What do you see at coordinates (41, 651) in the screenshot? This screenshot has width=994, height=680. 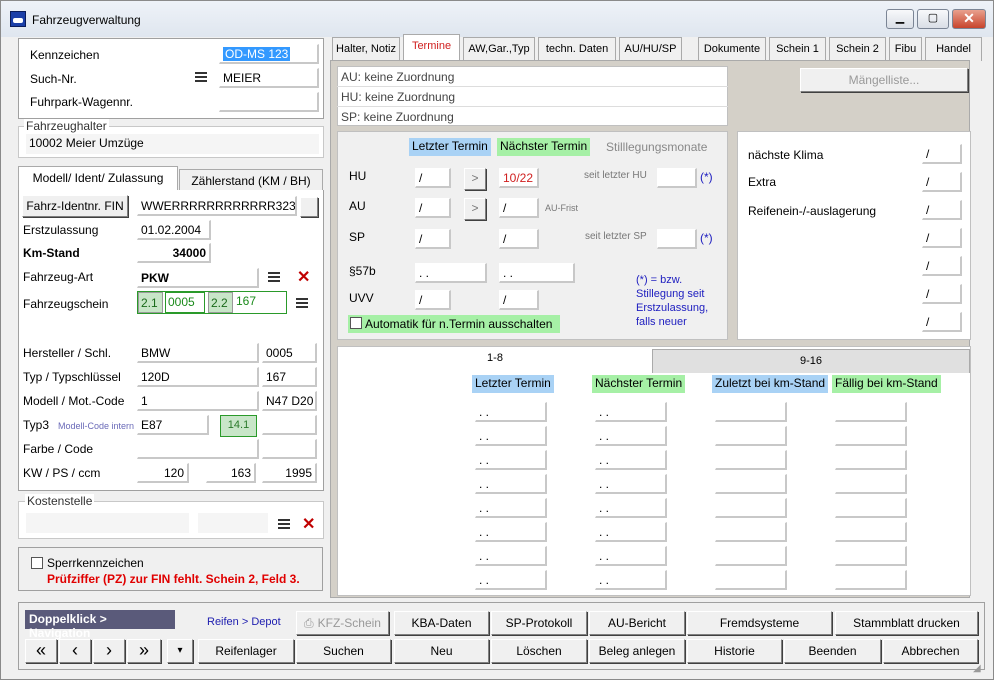 I see `first-record-icon: «` at bounding box center [41, 651].